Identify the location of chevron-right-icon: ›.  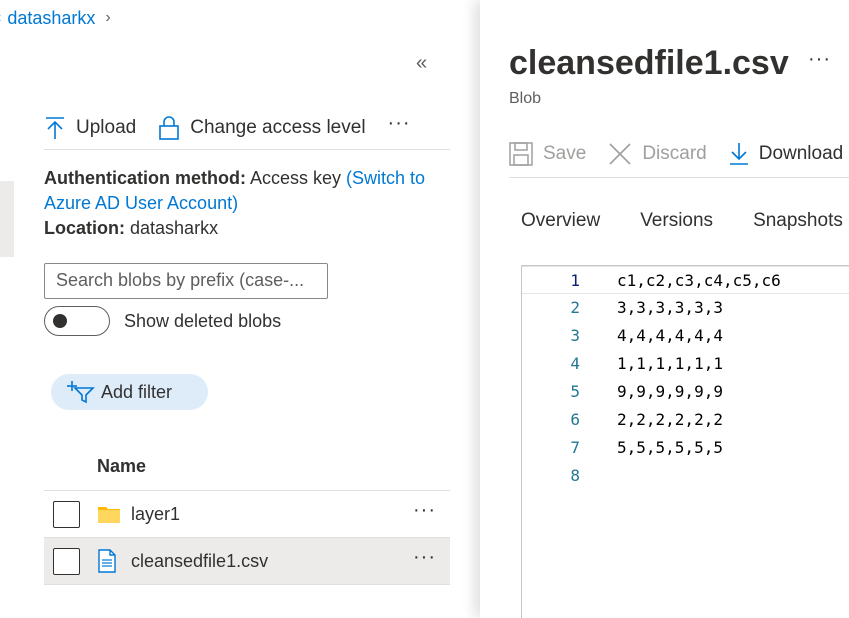
(108, 17).